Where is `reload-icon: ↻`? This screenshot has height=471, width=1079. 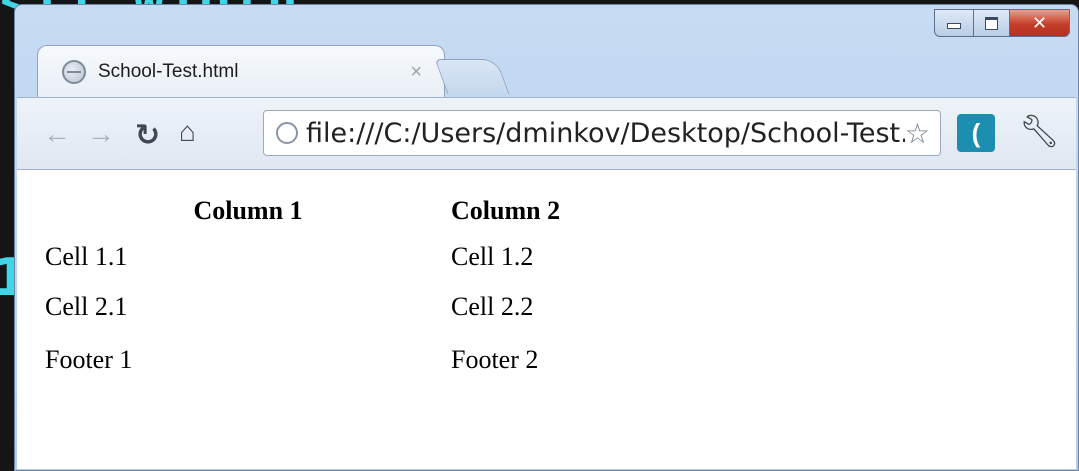
reload-icon: ↻ is located at coordinates (147, 135).